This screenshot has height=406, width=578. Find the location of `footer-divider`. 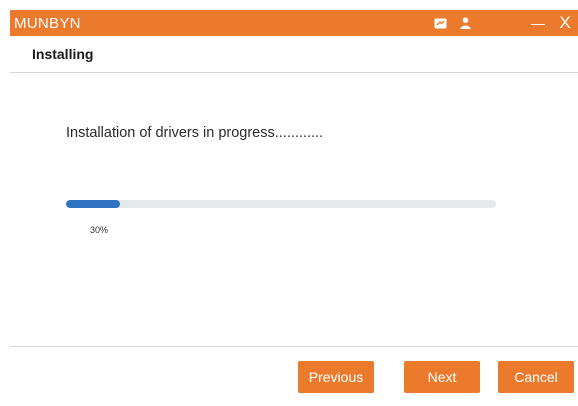

footer-divider is located at coordinates (294, 346).